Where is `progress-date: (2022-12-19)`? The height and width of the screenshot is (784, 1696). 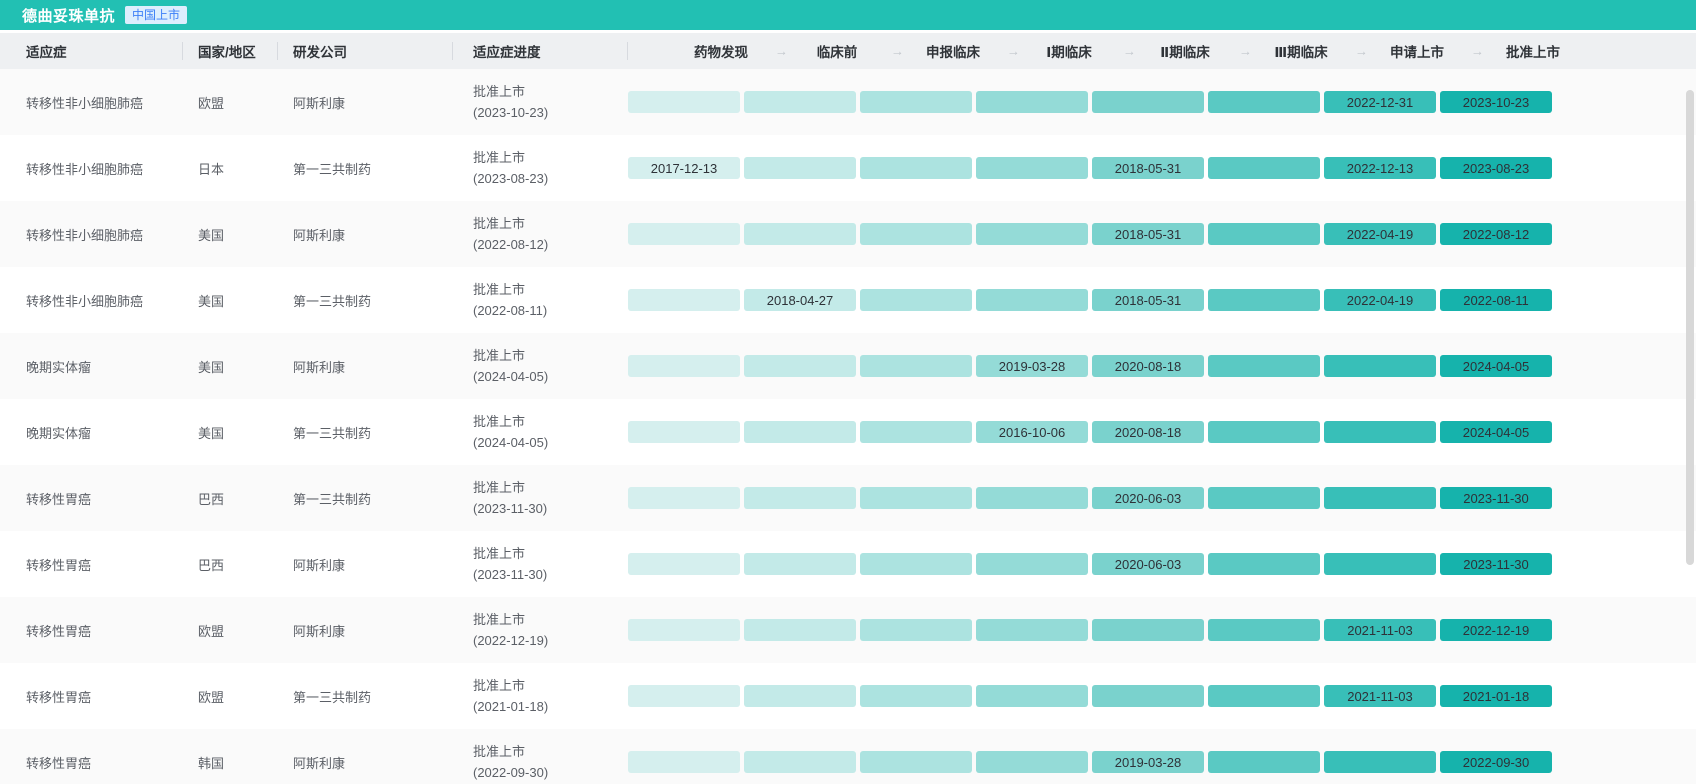
progress-date: (2022-12-19) is located at coordinates (511, 640).